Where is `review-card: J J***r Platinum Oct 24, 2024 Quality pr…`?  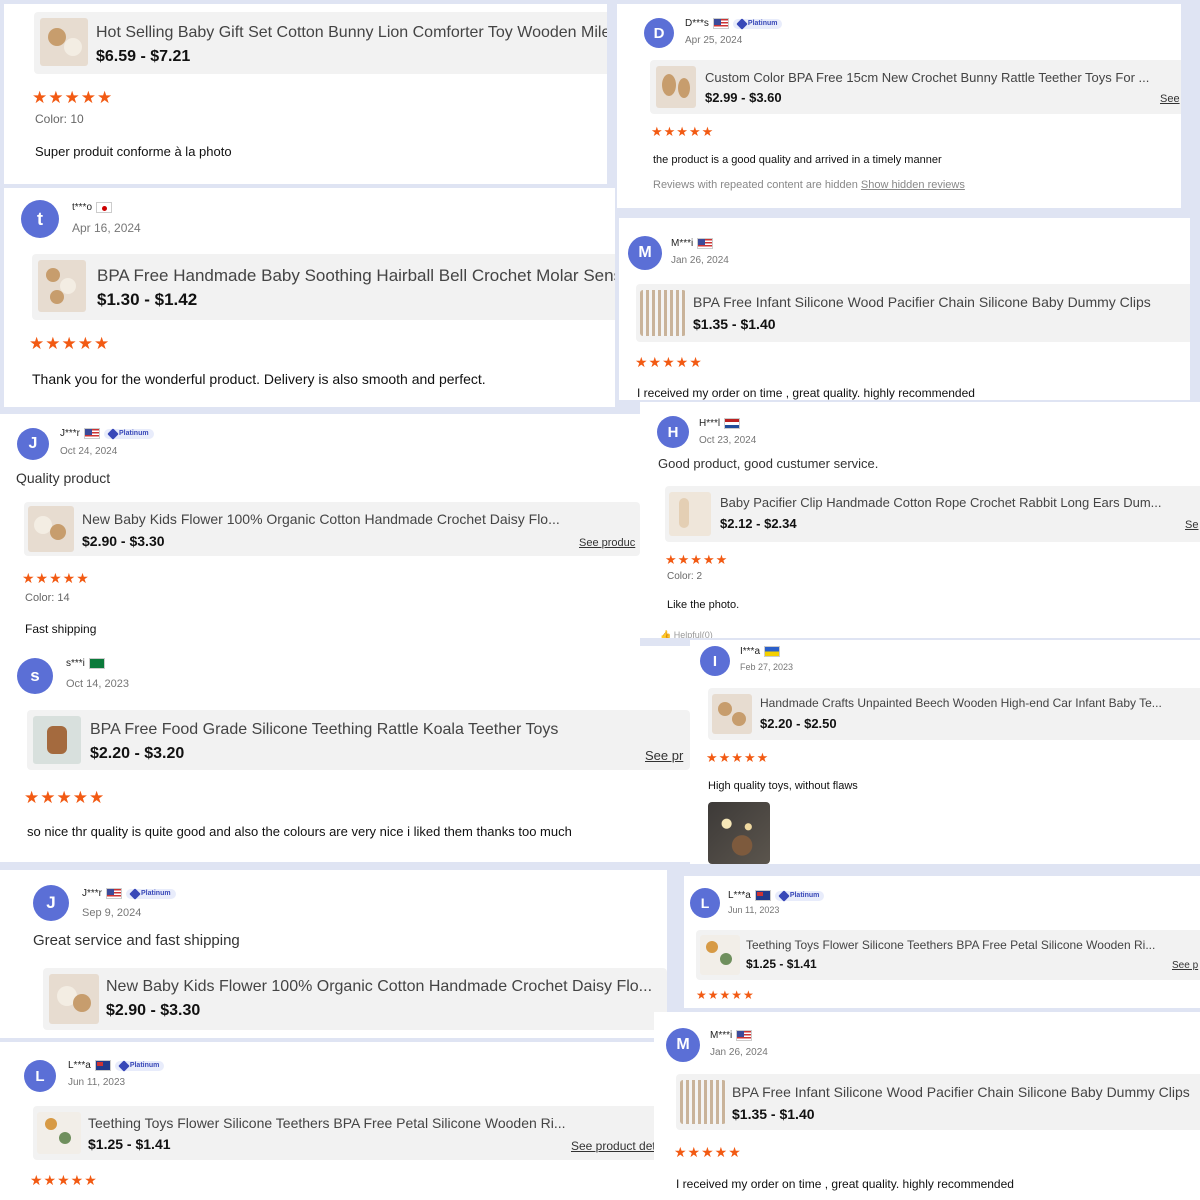 review-card: J J***r Platinum Oct 24, 2024 Quality pr… is located at coordinates (320, 530).